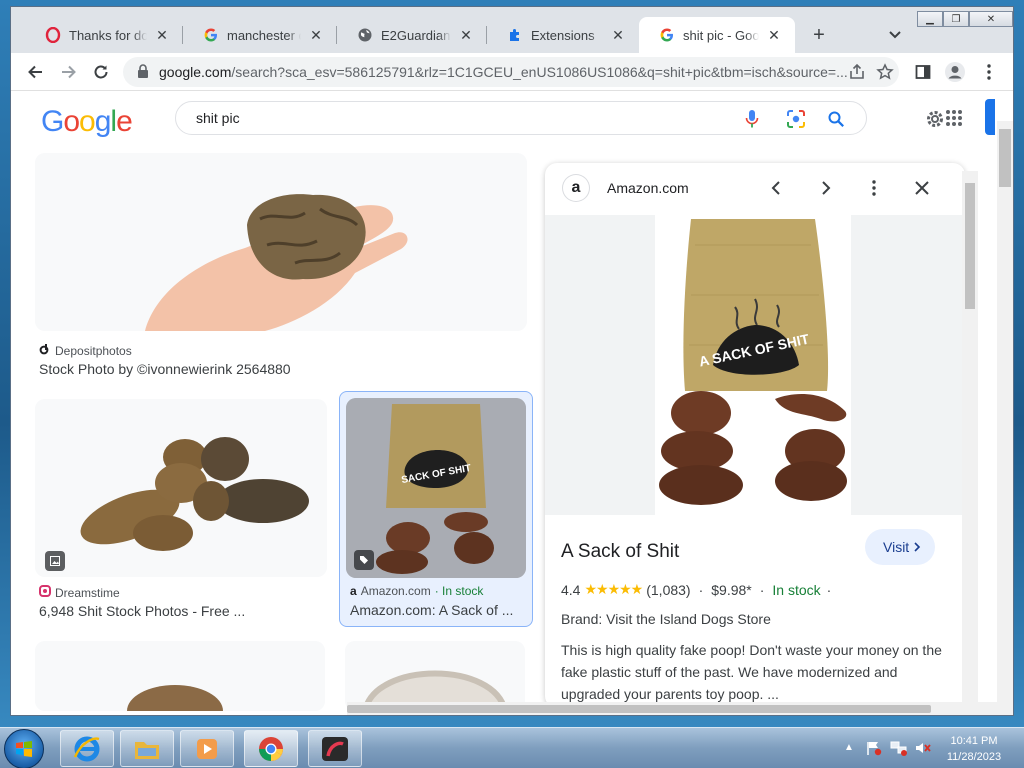  I want to click on result-image-sack: SACK OF SHIT, so click(436, 488).